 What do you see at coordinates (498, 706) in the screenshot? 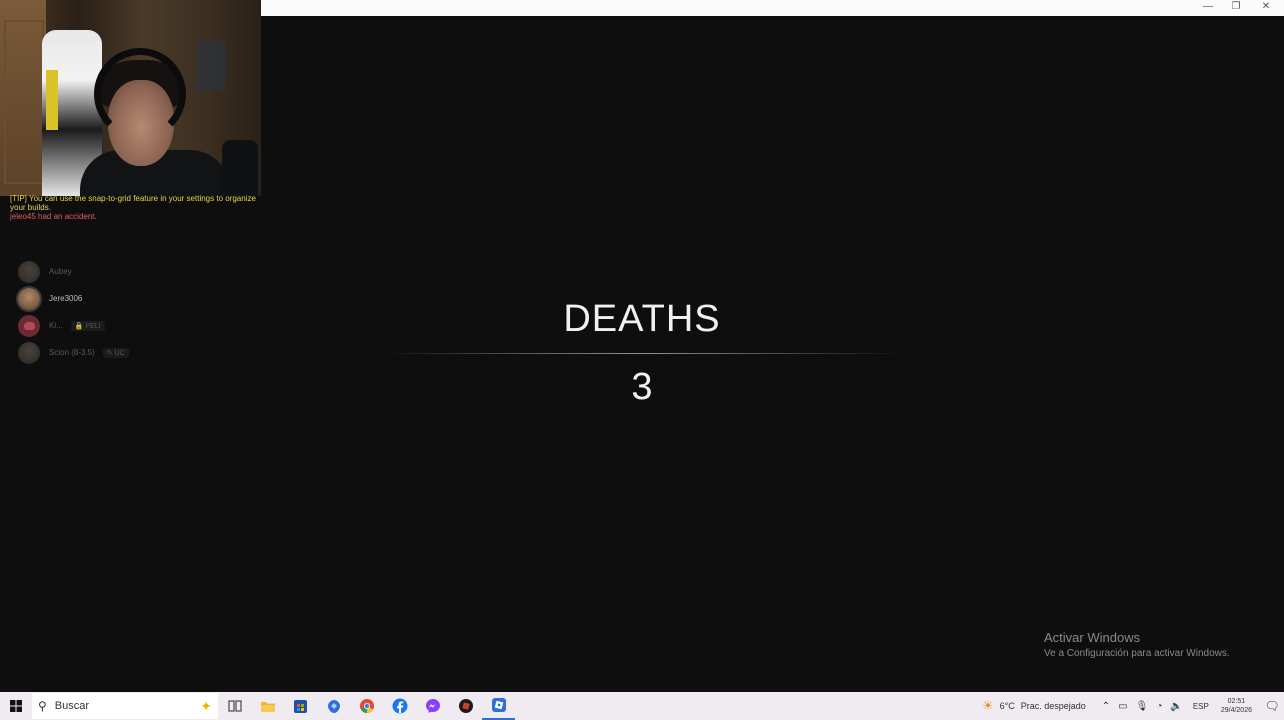
I see `roblox-icon` at bounding box center [498, 706].